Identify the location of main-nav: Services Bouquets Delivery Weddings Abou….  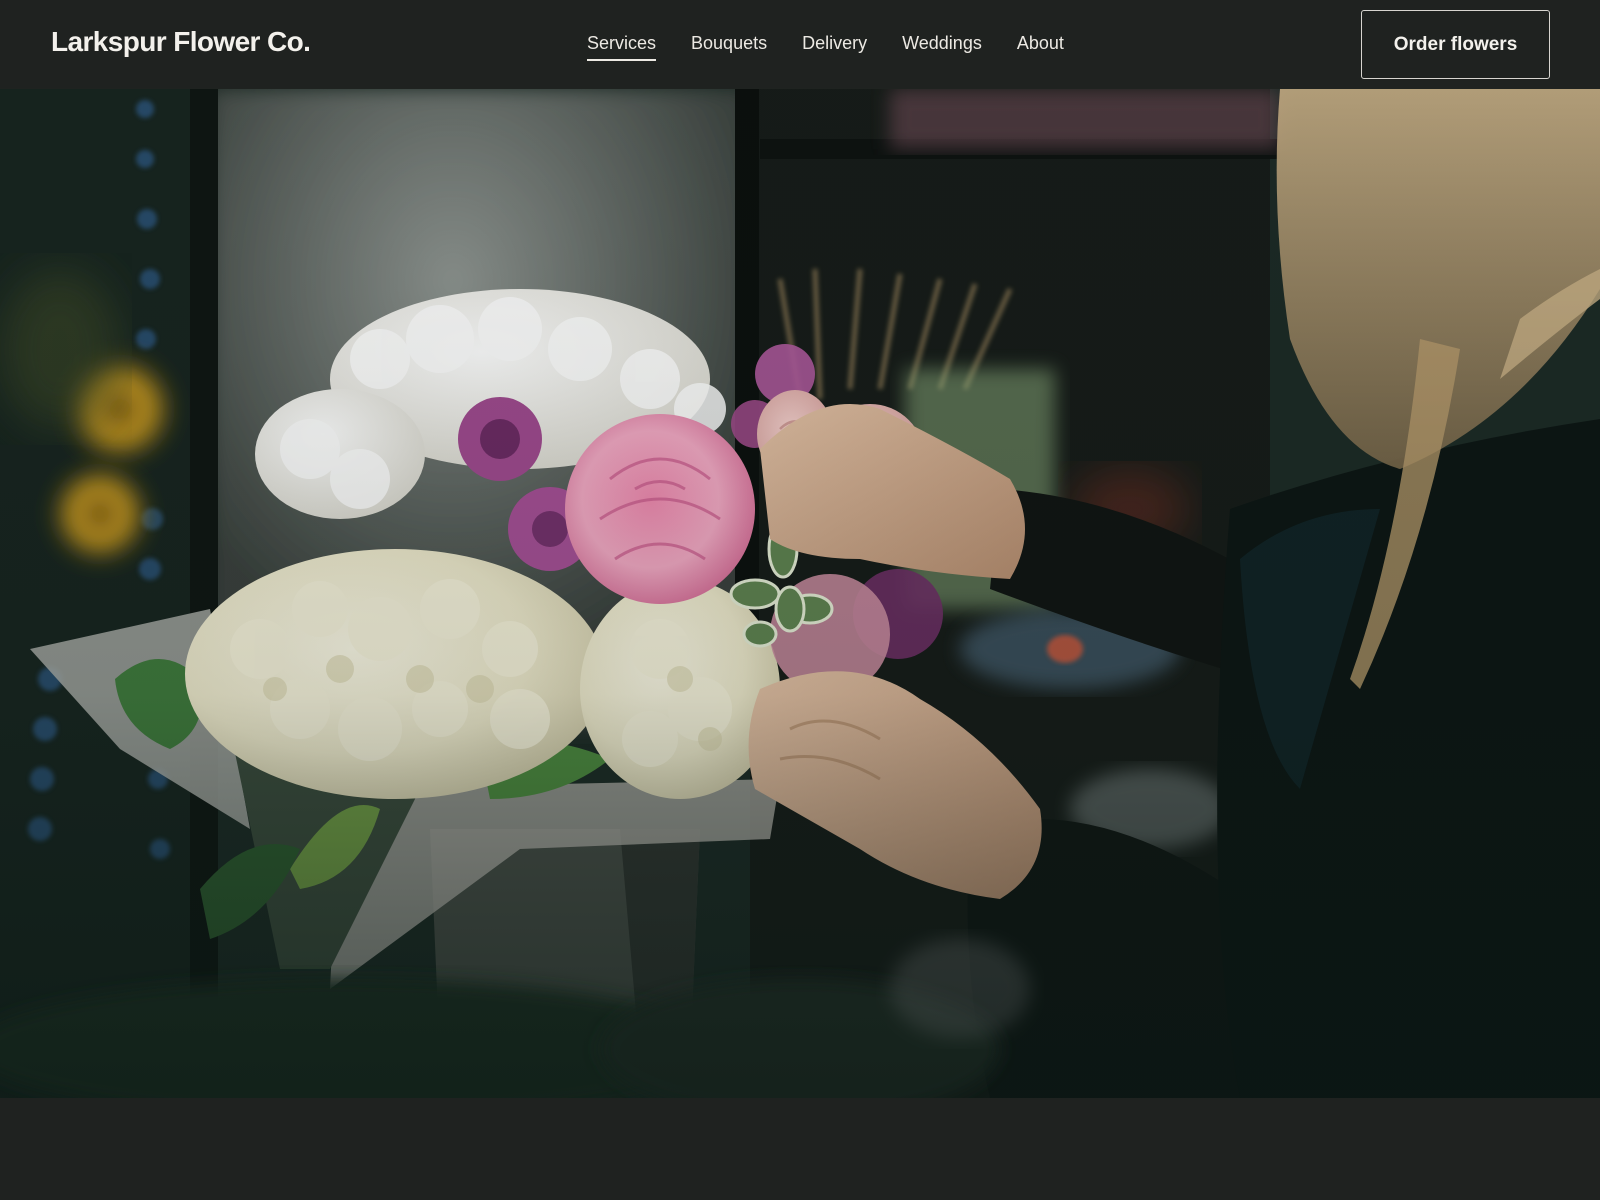
(825, 46).